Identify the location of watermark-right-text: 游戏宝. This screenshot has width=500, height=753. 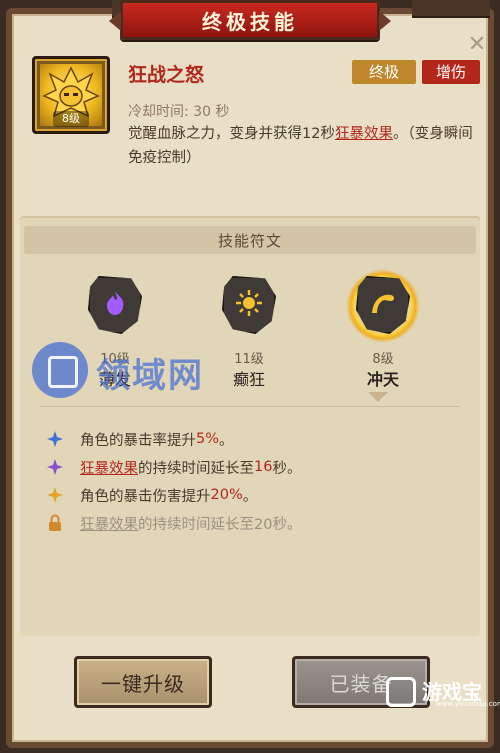
(452, 692).